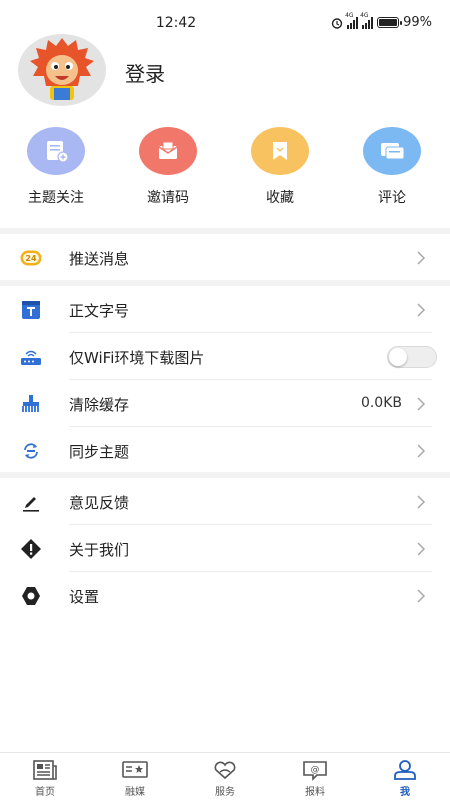 The width and height of the screenshot is (450, 800). What do you see at coordinates (392, 151) in the screenshot?
I see `comment-icon` at bounding box center [392, 151].